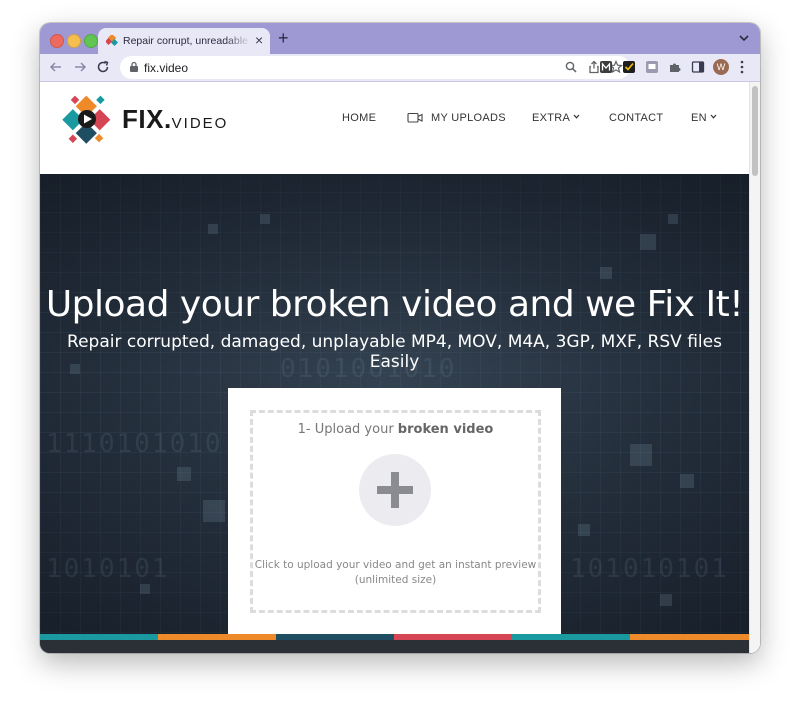  I want to click on tab-search-chevron-icon, so click(744, 38).